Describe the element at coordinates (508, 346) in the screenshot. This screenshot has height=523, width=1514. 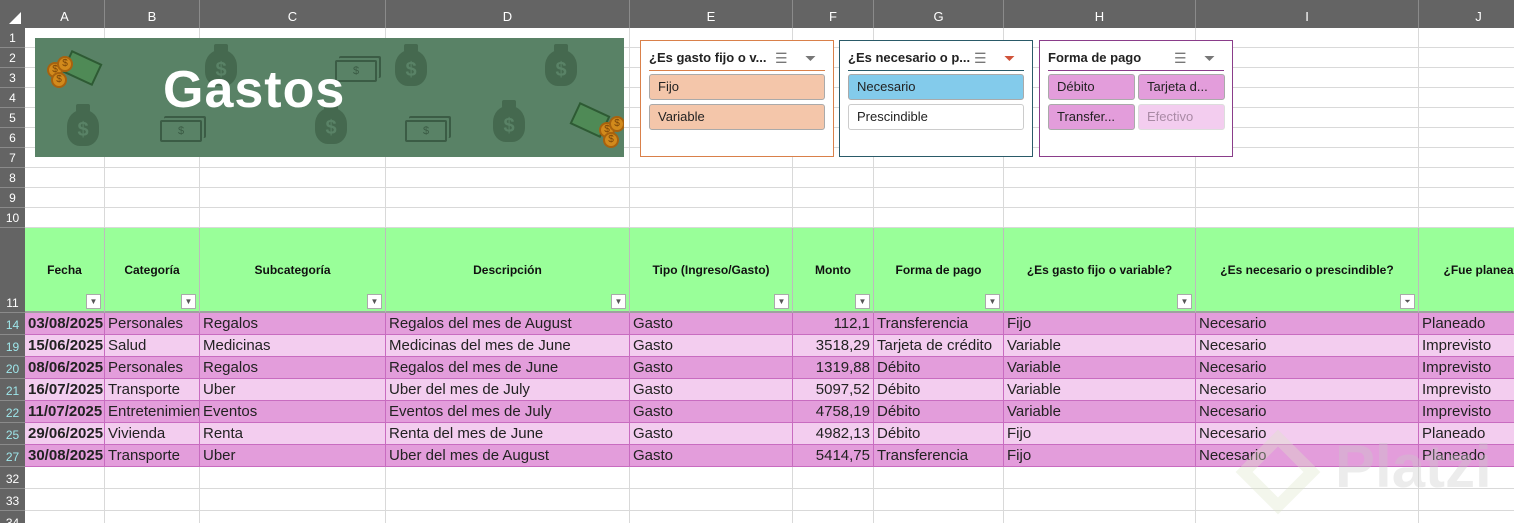
I see `cell: Medicinas del mes de June` at that location.